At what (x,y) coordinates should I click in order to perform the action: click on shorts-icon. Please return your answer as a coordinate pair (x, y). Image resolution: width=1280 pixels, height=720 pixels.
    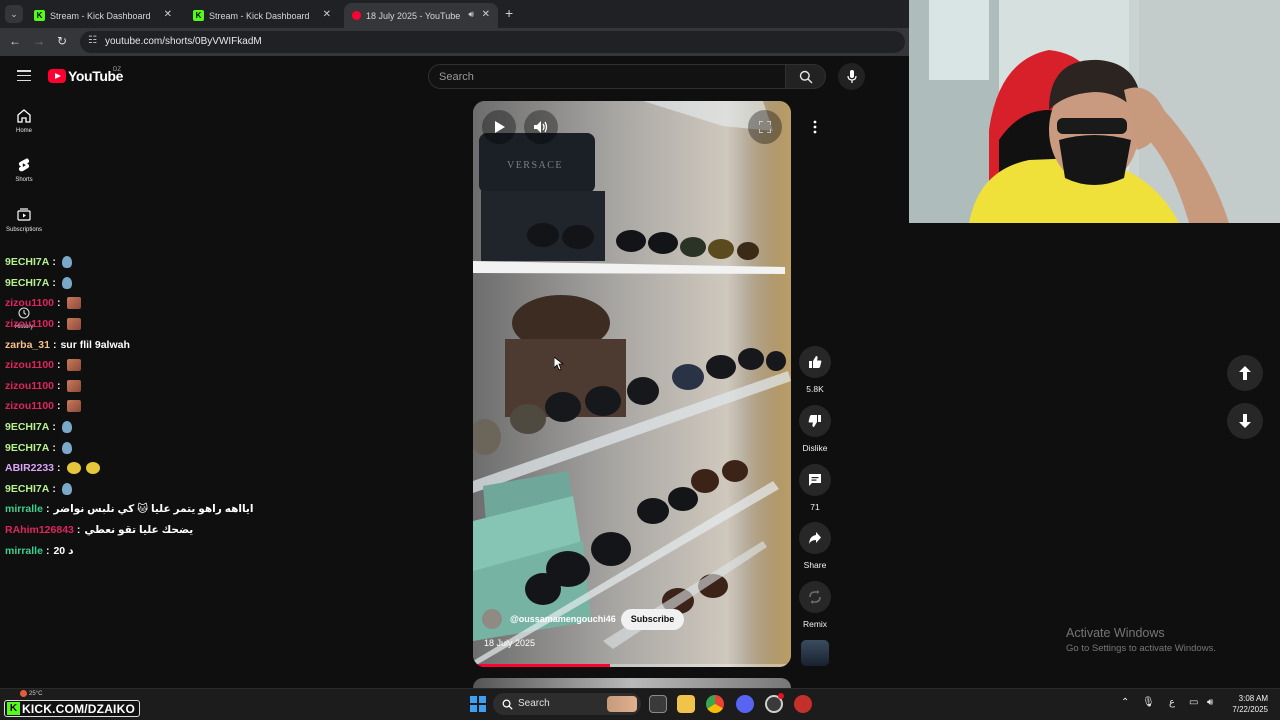
    Looking at the image, I should click on (24, 165).